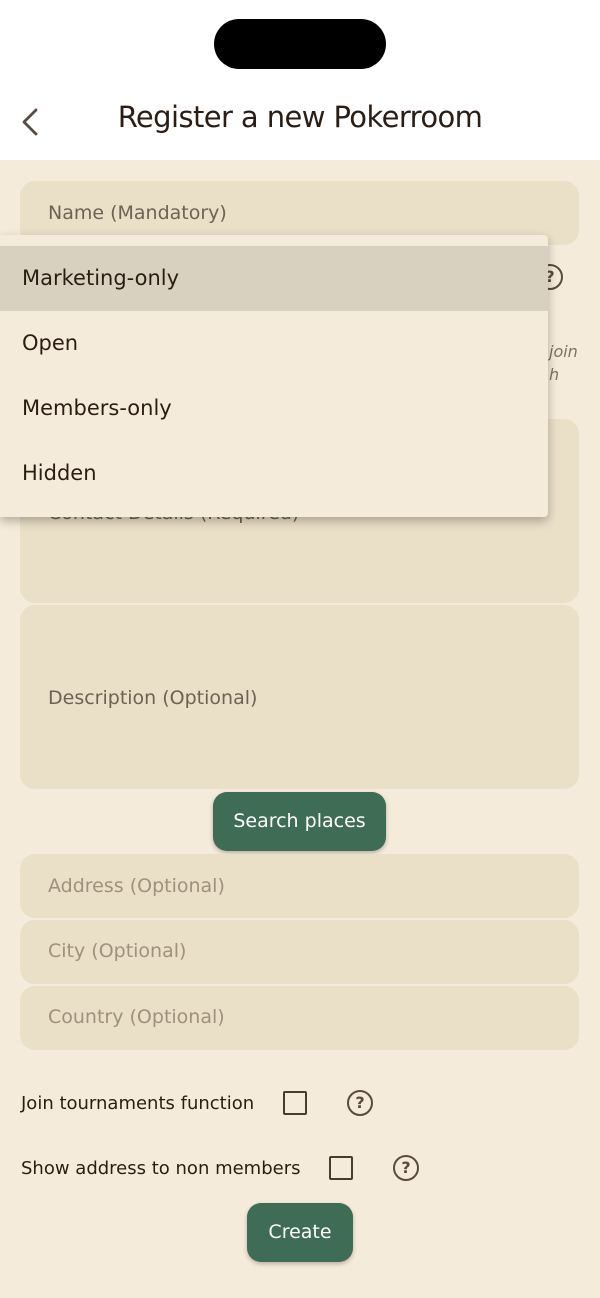 Image resolution: width=600 pixels, height=1298 pixels. What do you see at coordinates (299, 1018) in the screenshot?
I see `country-input: Country (Optional)` at bounding box center [299, 1018].